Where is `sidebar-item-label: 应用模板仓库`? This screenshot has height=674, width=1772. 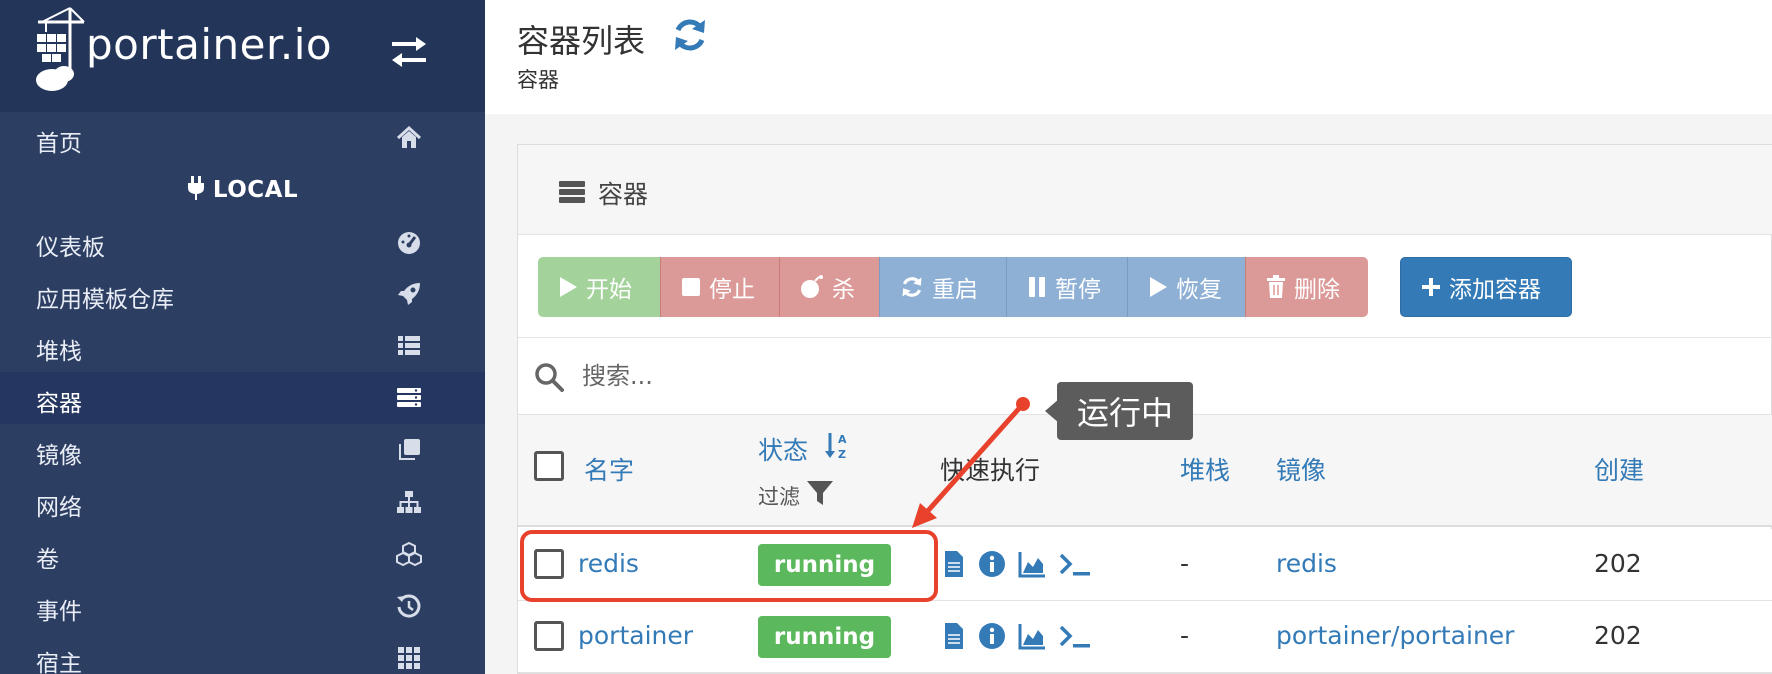
sidebar-item-label: 应用模板仓库 is located at coordinates (105, 300).